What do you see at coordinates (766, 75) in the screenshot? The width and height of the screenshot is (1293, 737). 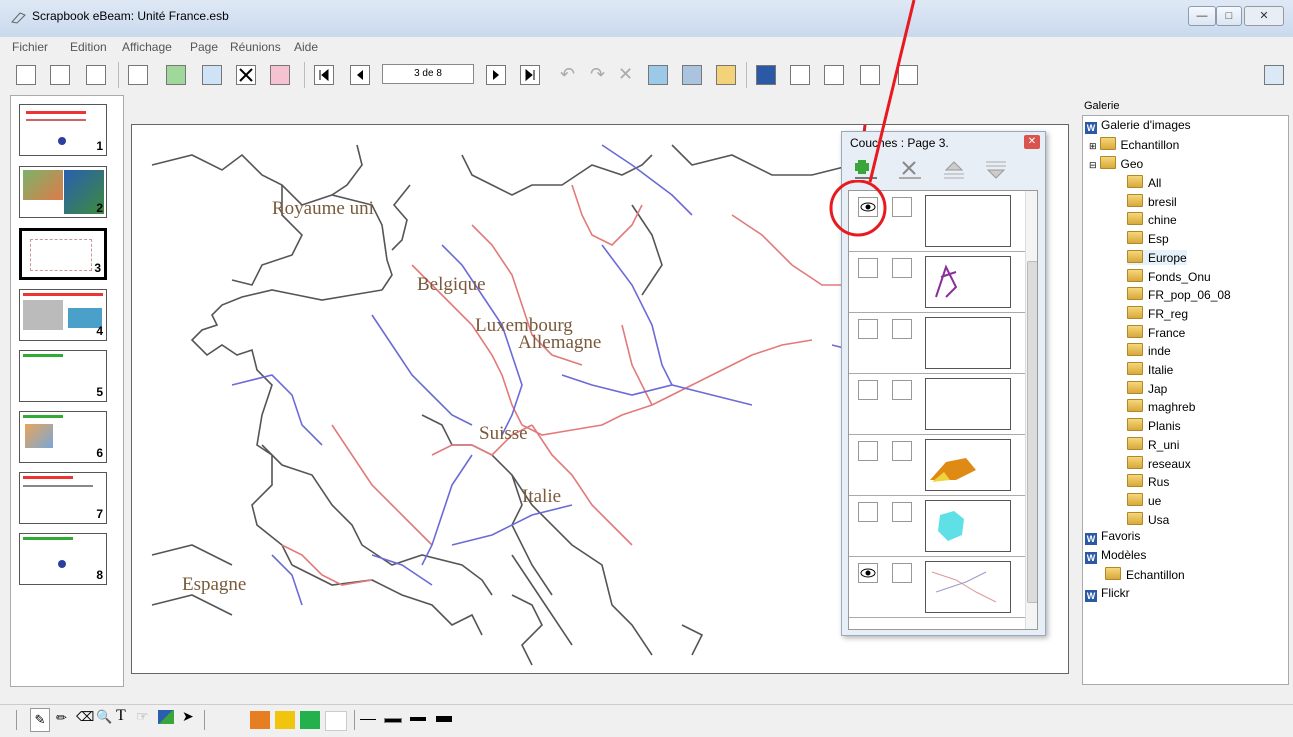 I see `gallery-toggle-icon` at bounding box center [766, 75].